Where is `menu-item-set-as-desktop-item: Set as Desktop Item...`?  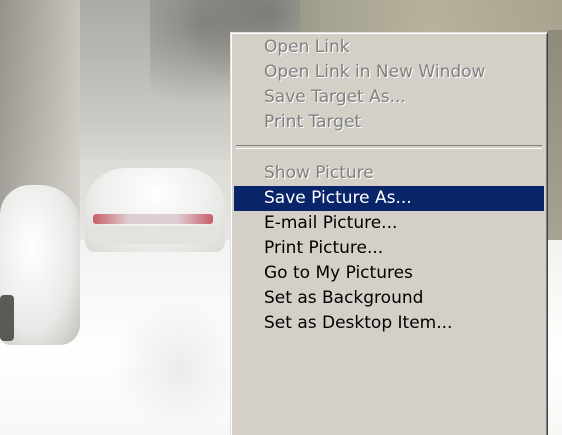
menu-item-set-as-desktop-item: Set as Desktop Item... is located at coordinates (389, 323).